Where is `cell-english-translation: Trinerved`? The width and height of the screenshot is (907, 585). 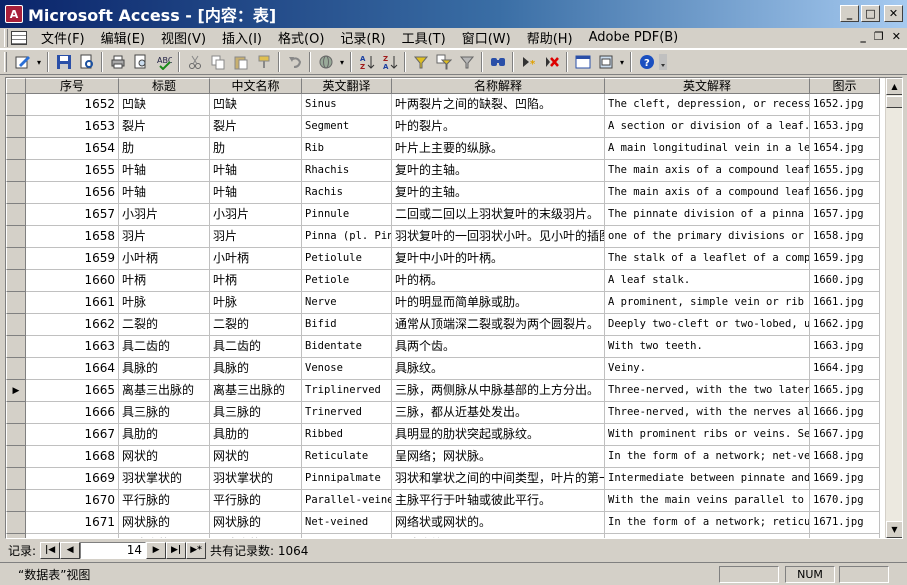
cell-english-translation: Trinerved is located at coordinates (347, 413).